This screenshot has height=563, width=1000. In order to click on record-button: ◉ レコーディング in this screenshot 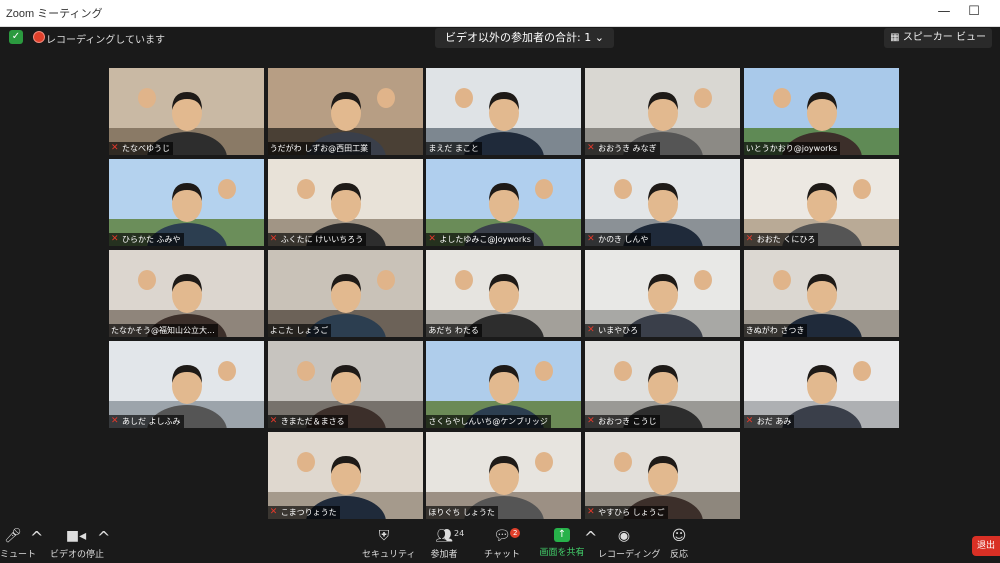, I will do `click(629, 544)`.